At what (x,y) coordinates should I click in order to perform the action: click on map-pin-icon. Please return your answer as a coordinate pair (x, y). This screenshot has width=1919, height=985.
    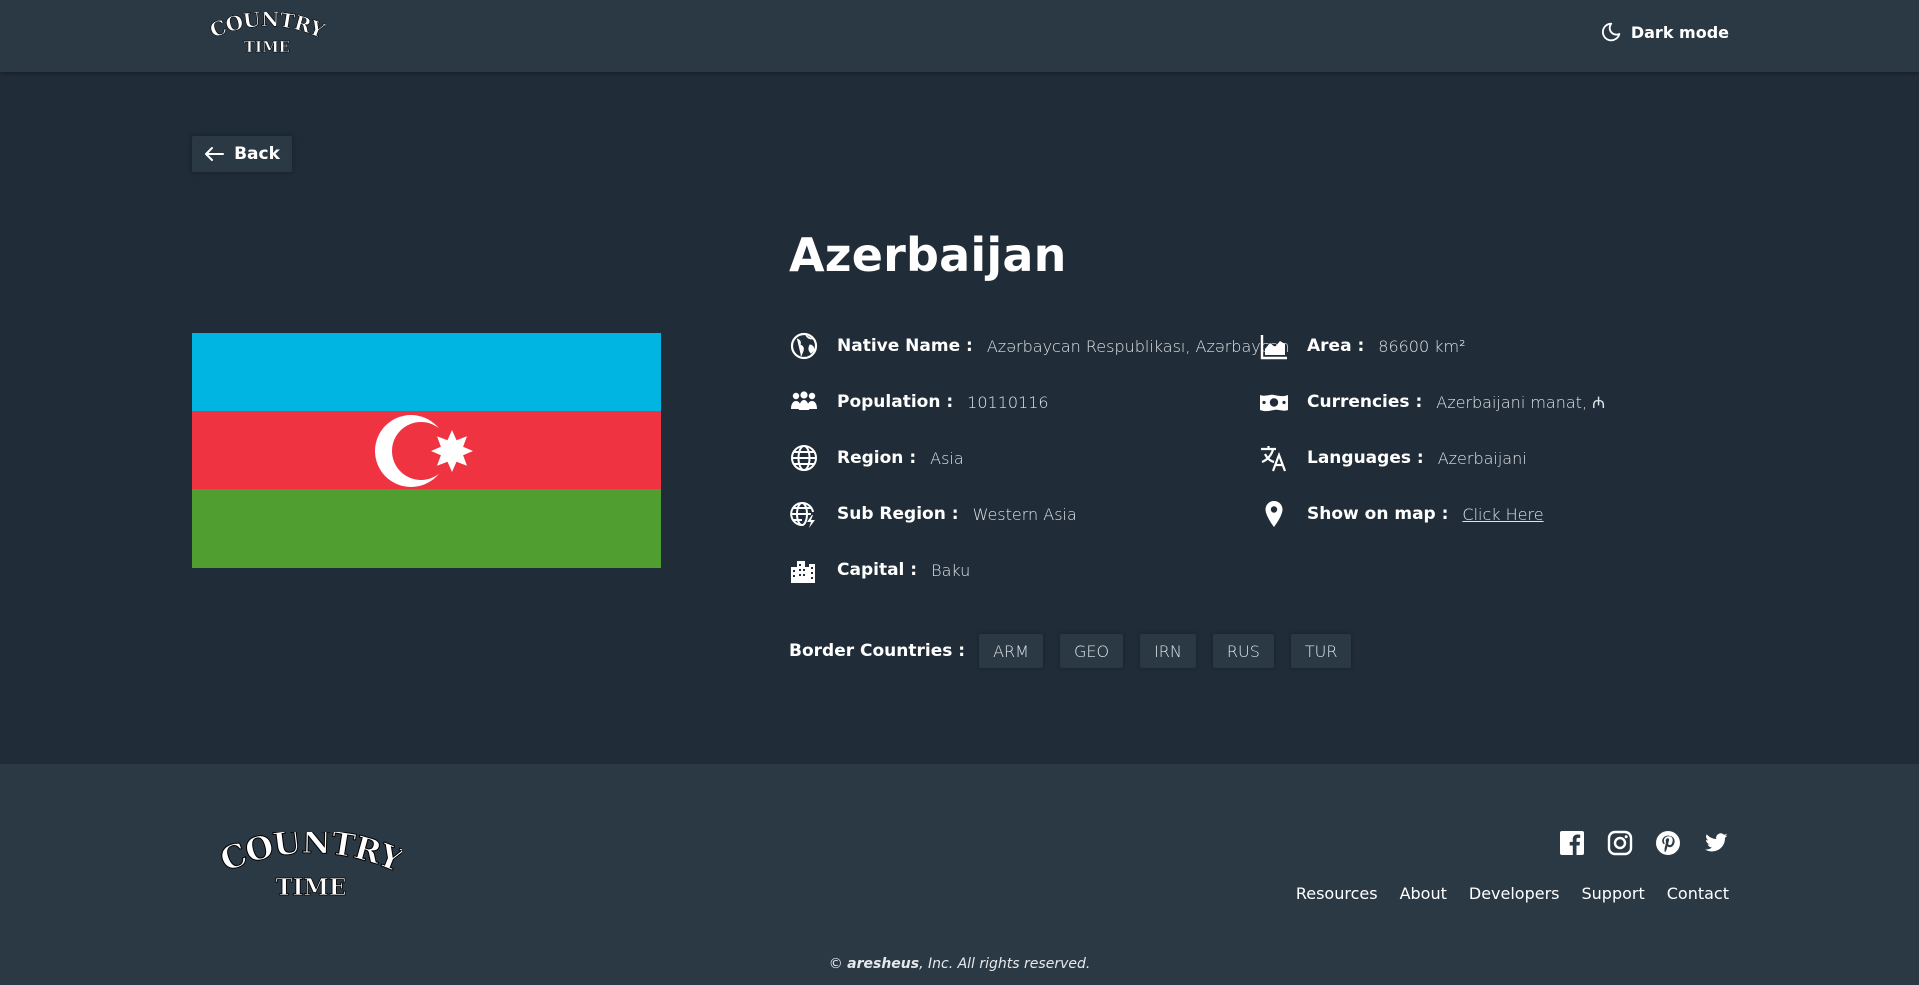
    Looking at the image, I should click on (1274, 514).